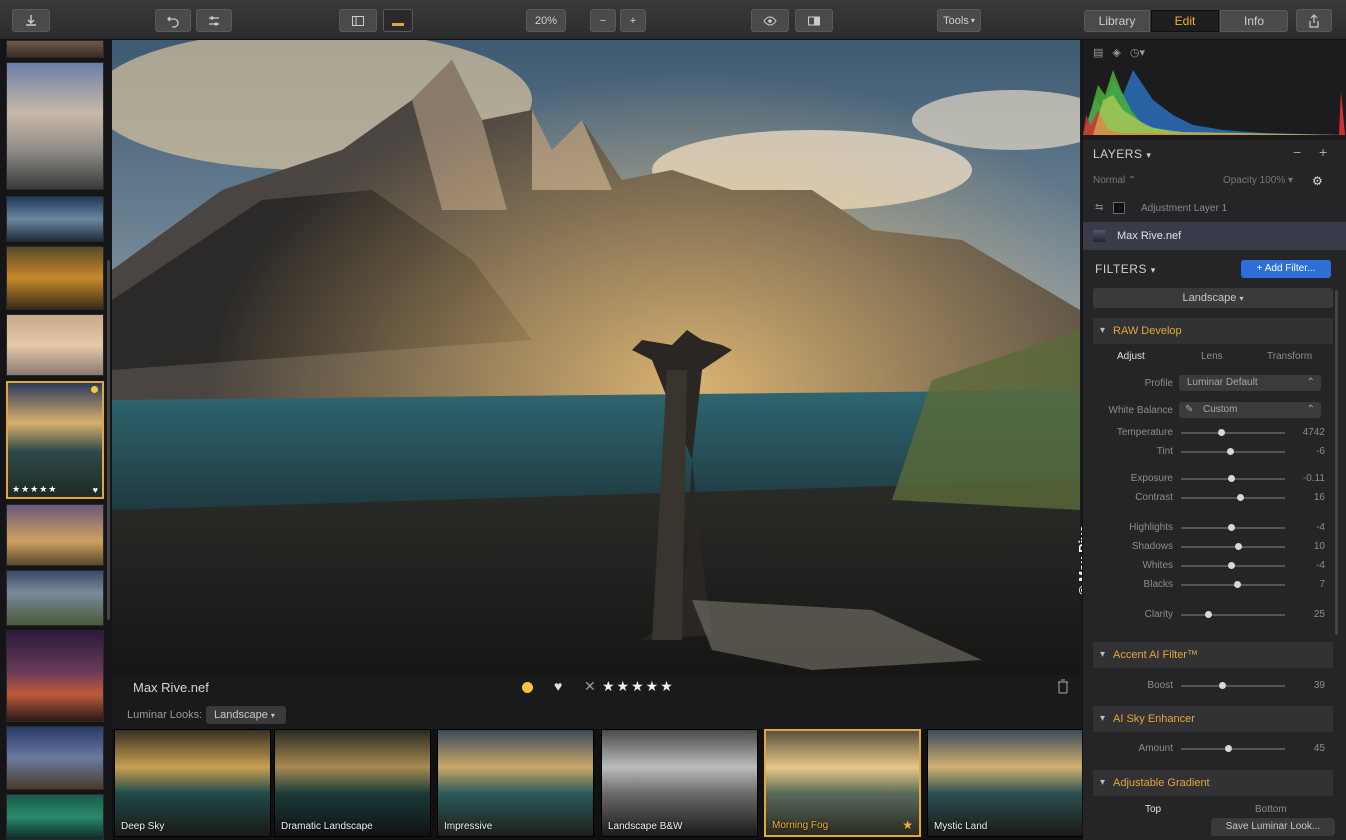  What do you see at coordinates (1323, 152) in the screenshot?
I see `add-layer-button: +` at bounding box center [1323, 152].